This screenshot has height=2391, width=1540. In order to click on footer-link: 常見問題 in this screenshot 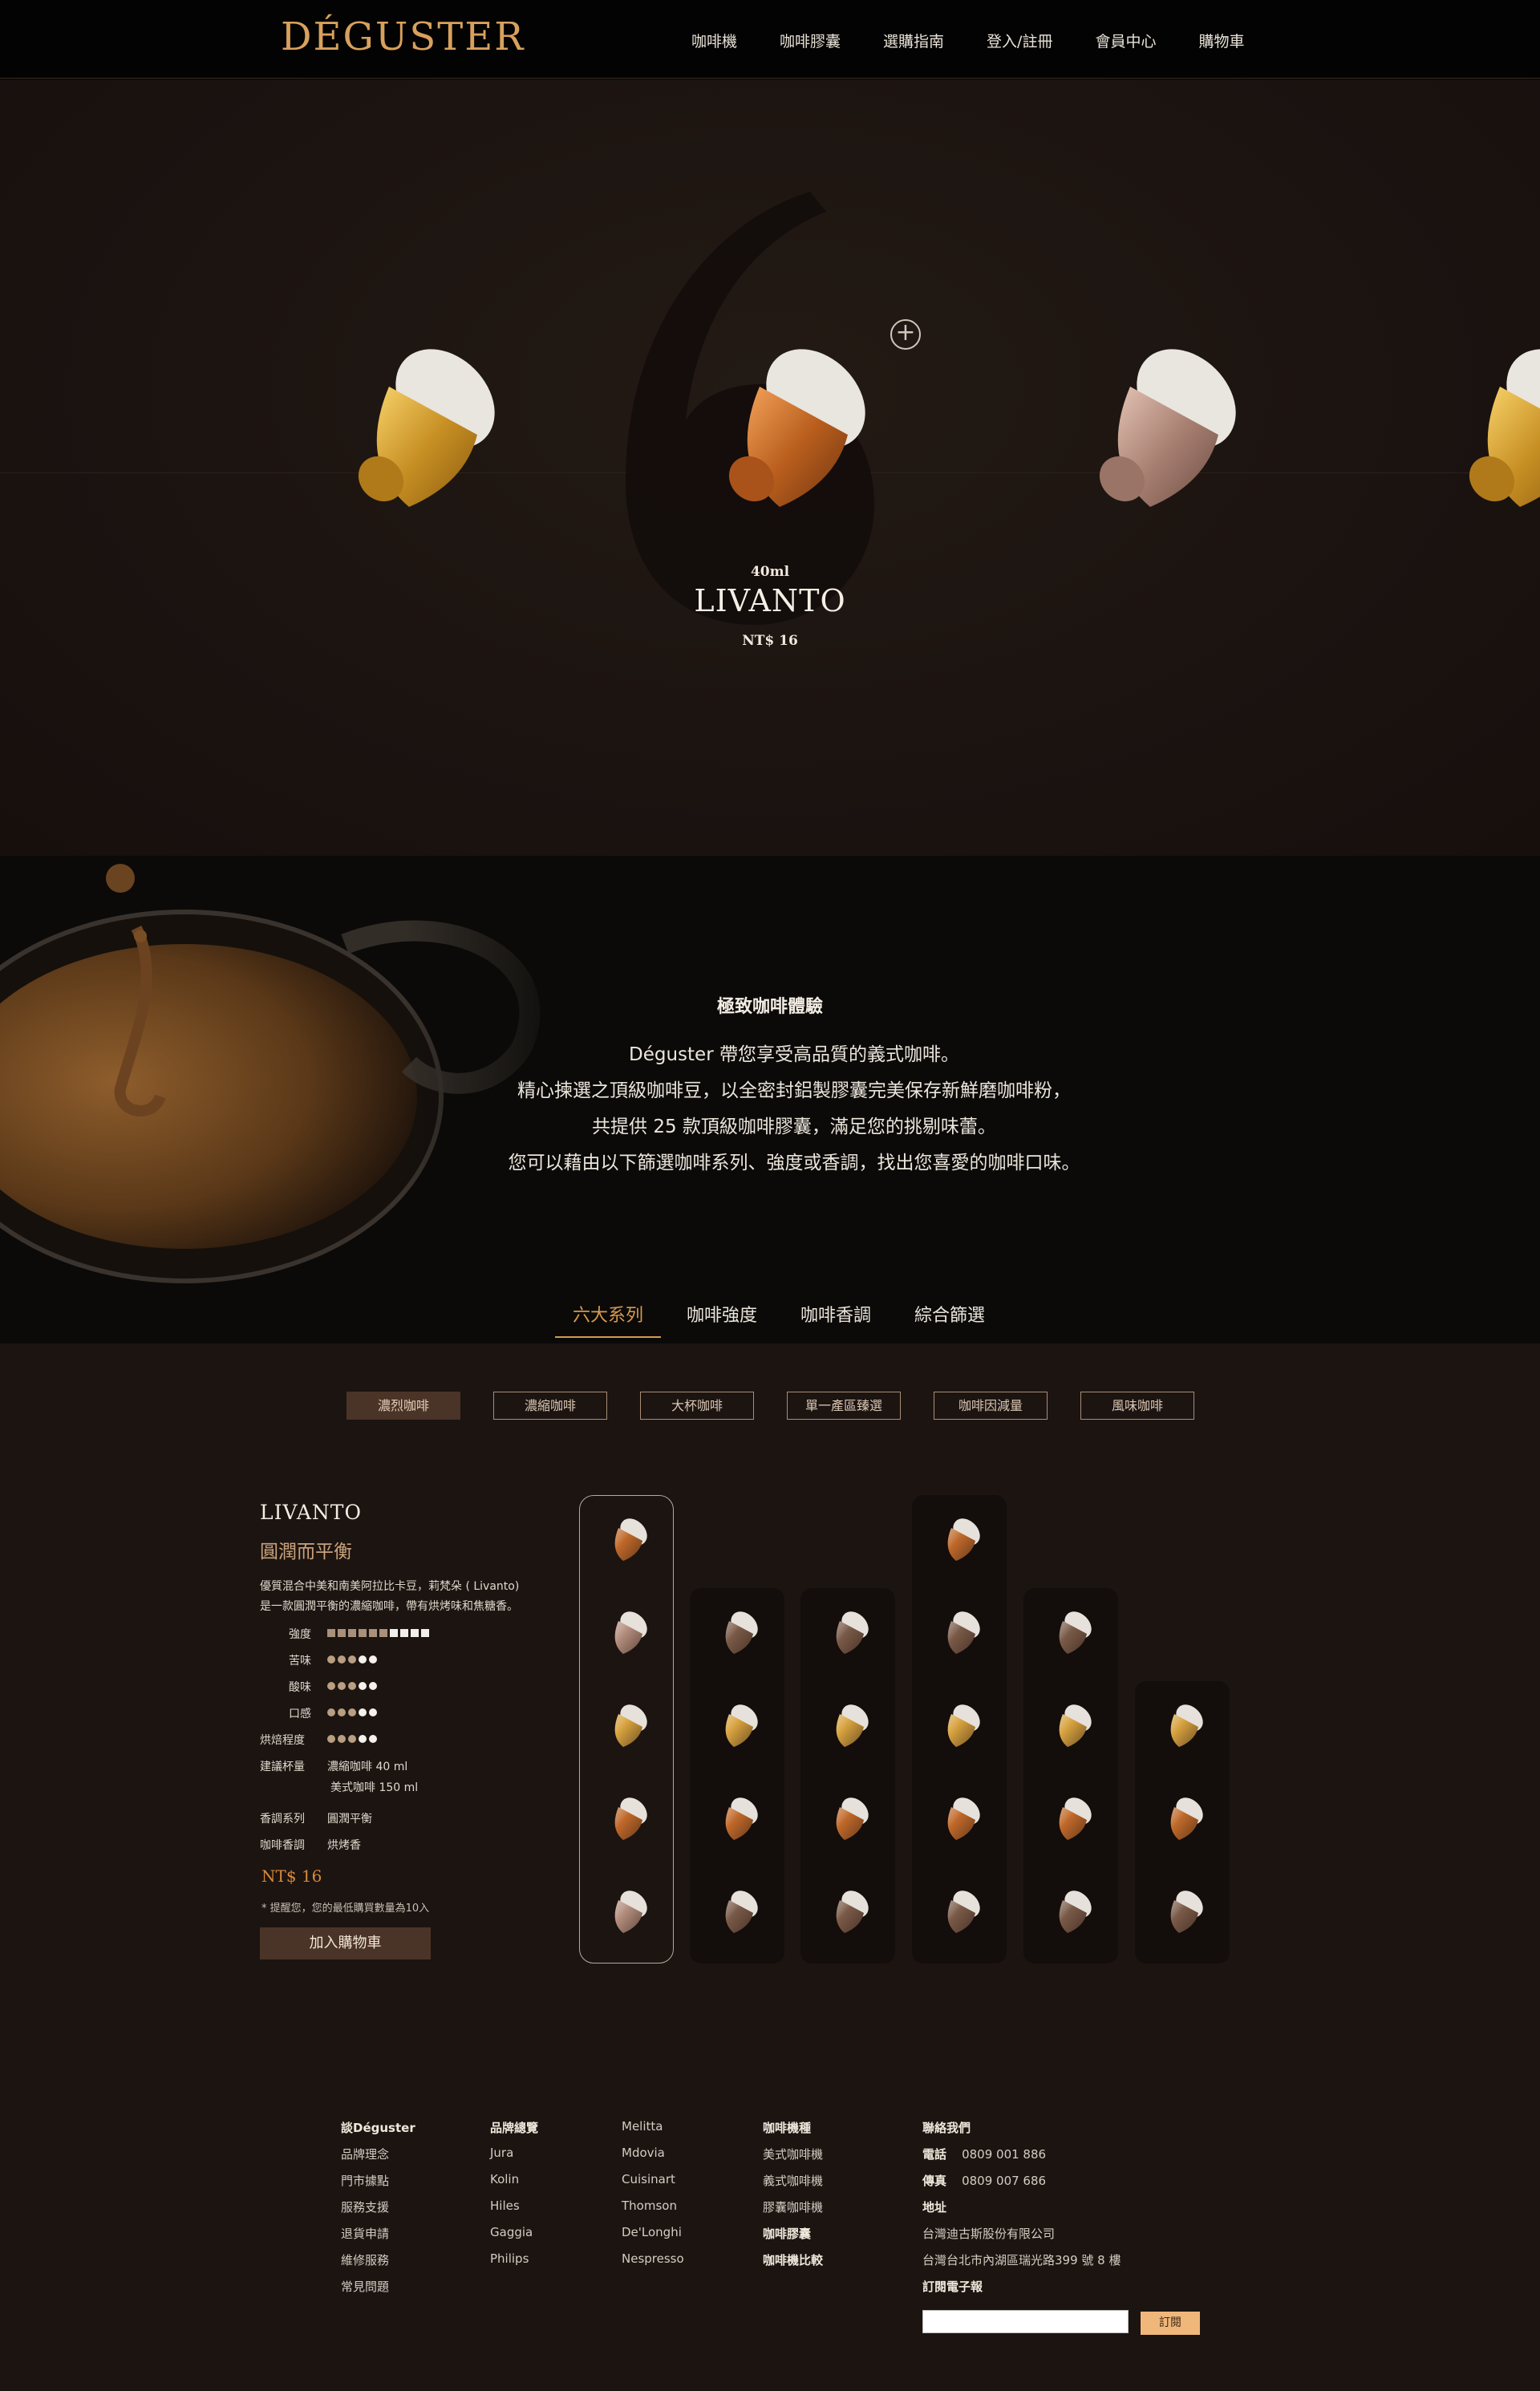, I will do `click(378, 2291)`.